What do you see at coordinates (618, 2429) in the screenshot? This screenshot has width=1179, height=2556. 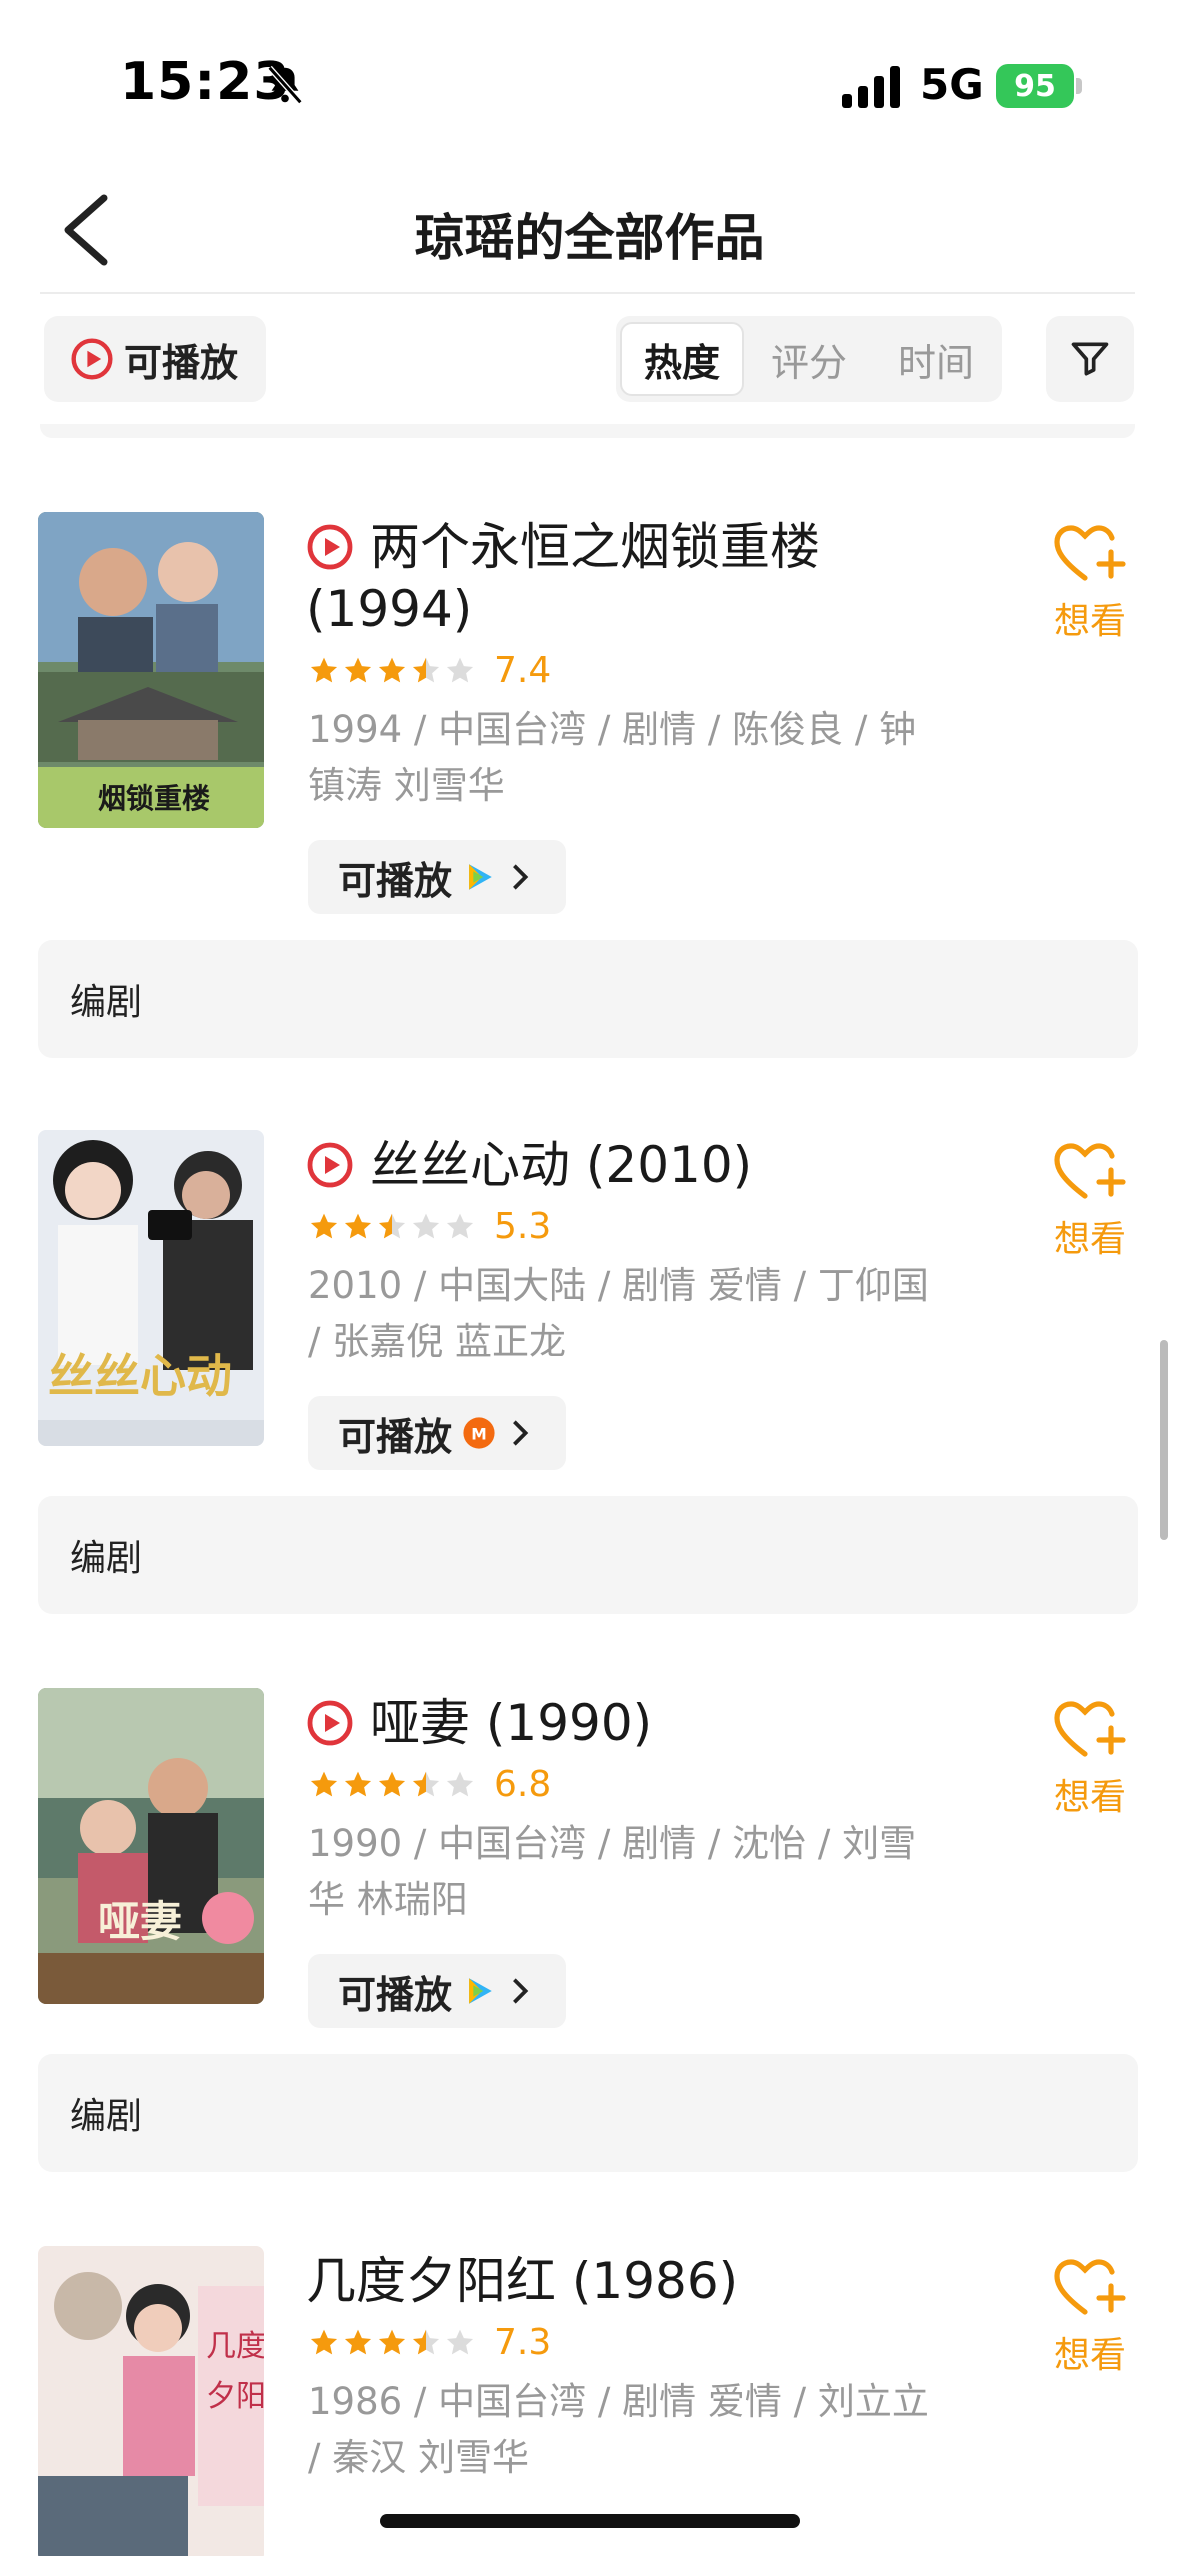 I see `film-meta: 1986 / 中国台湾 / 剧情 爱情 / 刘立立 / 秦汉 刘雪华` at bounding box center [618, 2429].